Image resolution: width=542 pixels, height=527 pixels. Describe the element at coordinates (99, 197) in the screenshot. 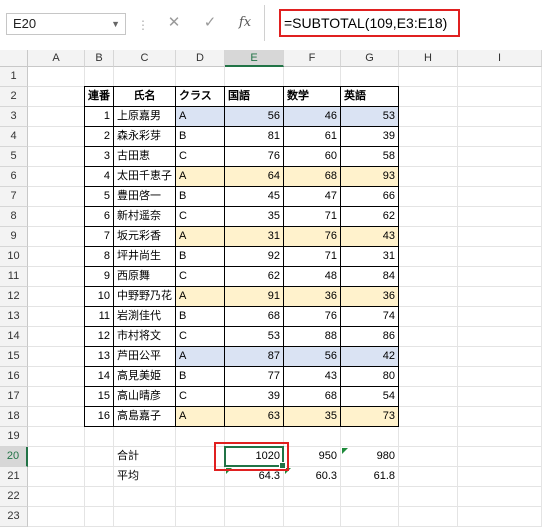

I see `record-no-cell: 5` at that location.